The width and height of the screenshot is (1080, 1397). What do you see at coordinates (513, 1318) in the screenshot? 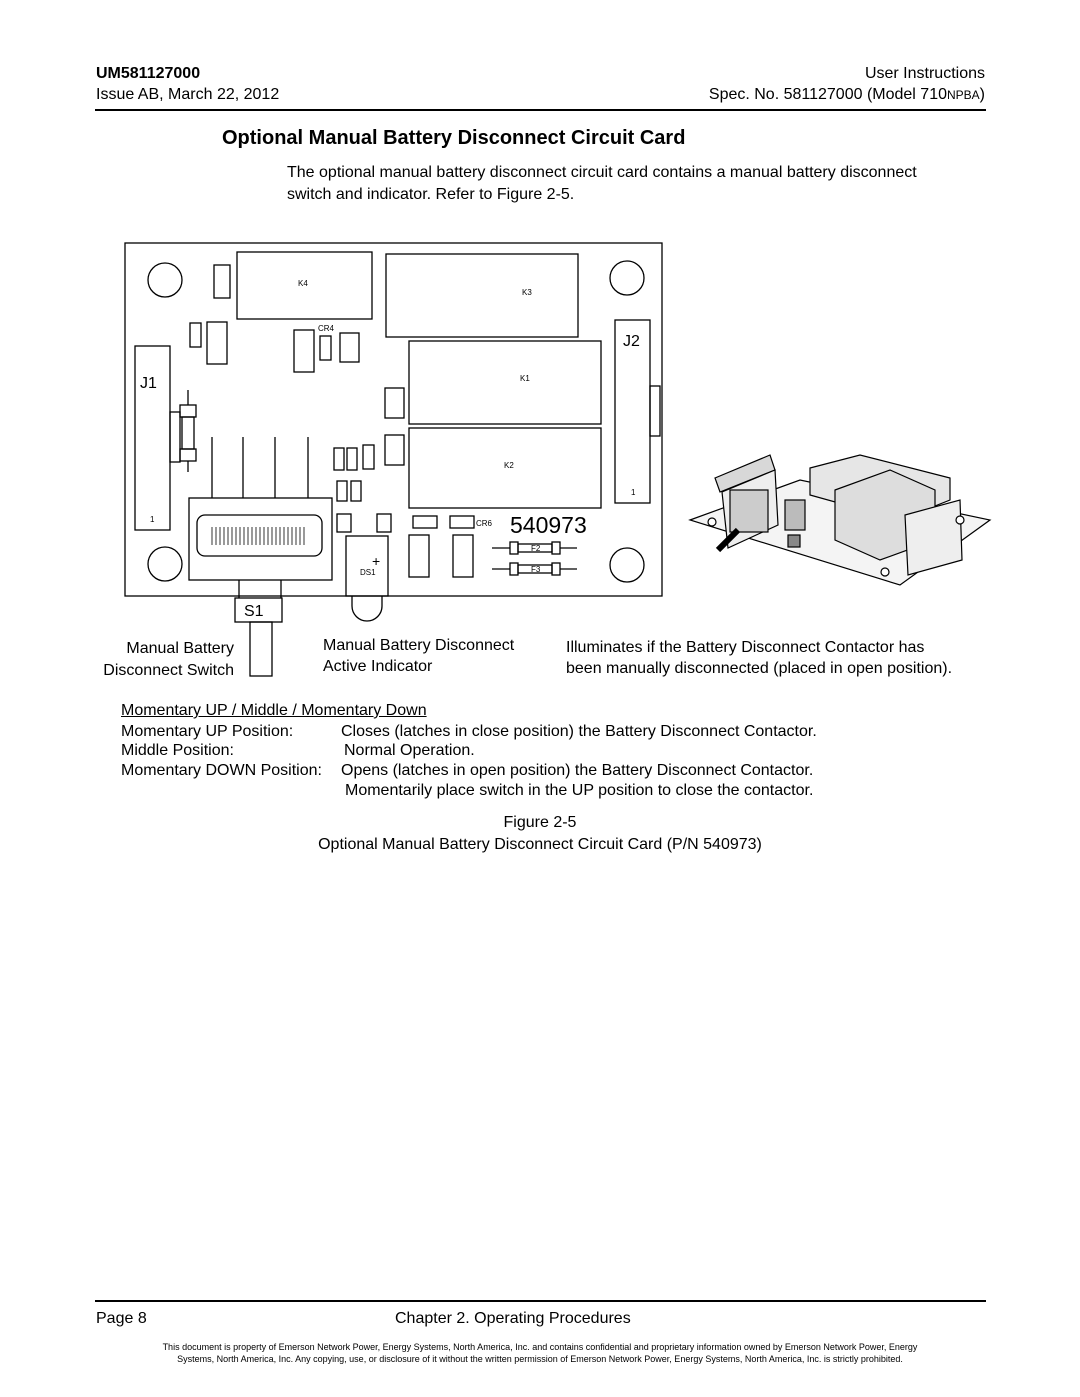
I see `chapter-title: Chapter 2. Operating Procedures` at bounding box center [513, 1318].